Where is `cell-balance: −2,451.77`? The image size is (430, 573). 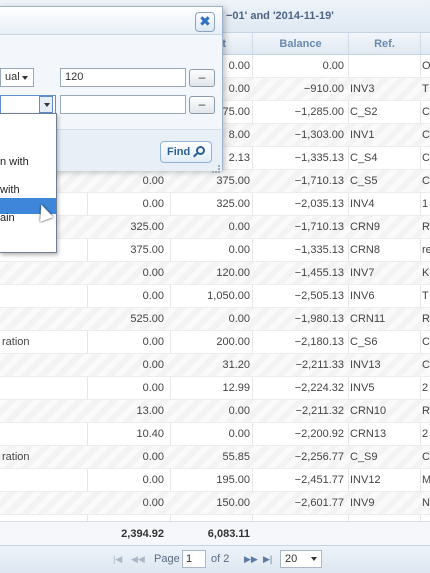
cell-balance: −2,451.77 is located at coordinates (319, 480).